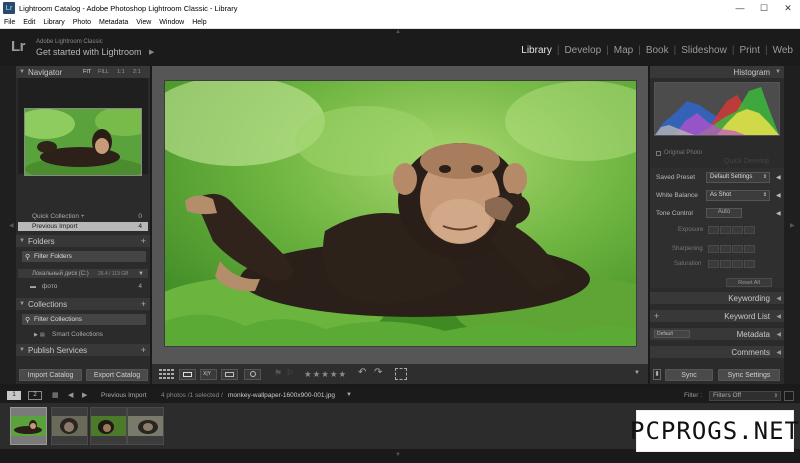 Image resolution: width=800 pixels, height=463 pixels. What do you see at coordinates (362, 372) in the screenshot?
I see `rotate-left-icon: ↶` at bounding box center [362, 372].